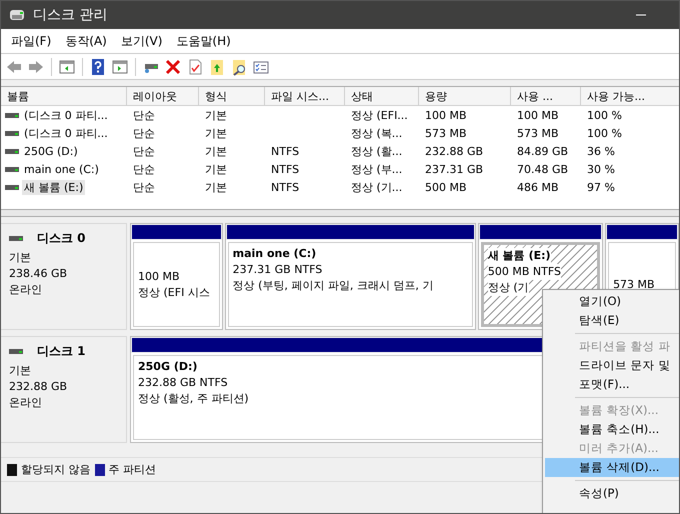  I want to click on partition-detail: 100 MB, so click(159, 276).